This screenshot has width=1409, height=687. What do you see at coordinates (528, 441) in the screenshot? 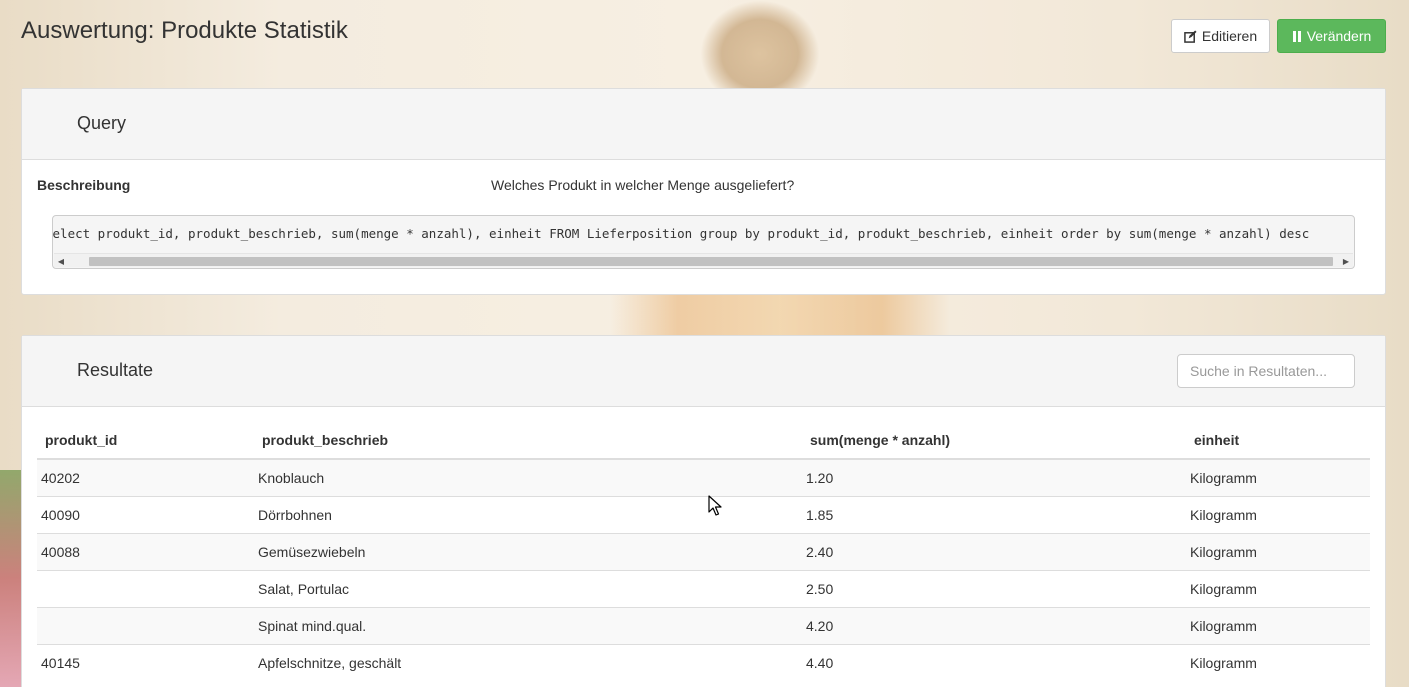
I see `column-header-produkt-beschrieb: produkt_beschrieb` at bounding box center [528, 441].